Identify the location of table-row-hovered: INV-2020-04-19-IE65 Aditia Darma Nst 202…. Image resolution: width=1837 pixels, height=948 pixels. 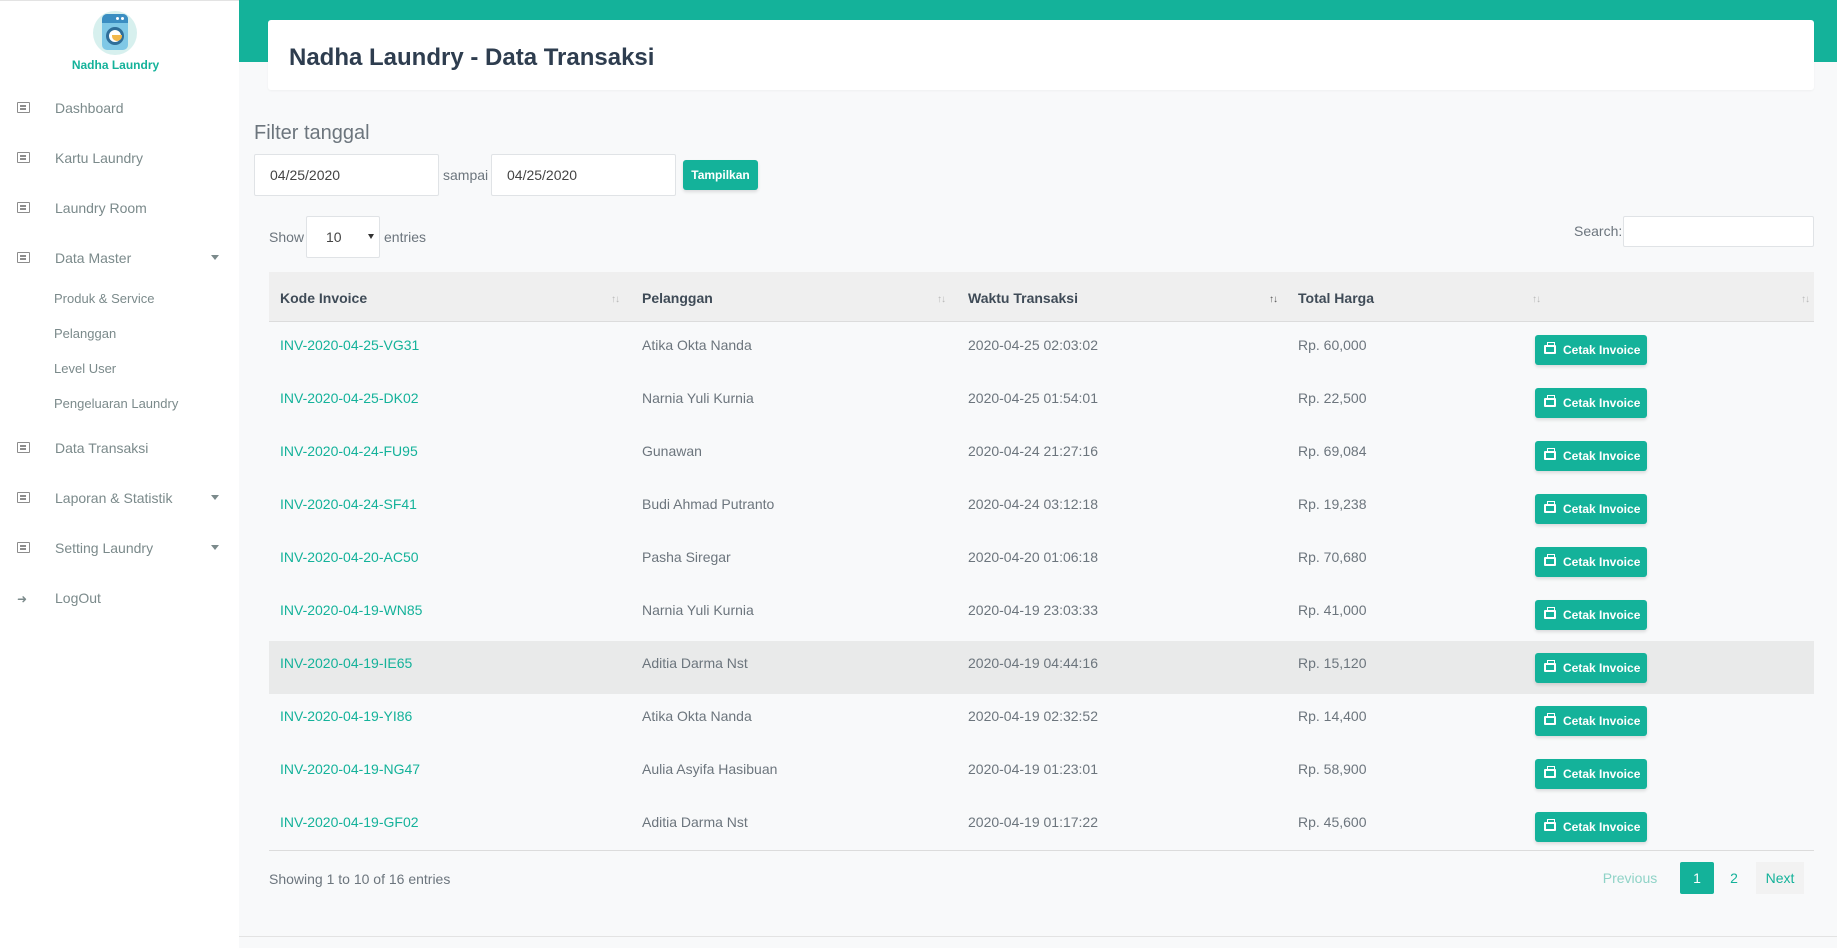
(1041, 667).